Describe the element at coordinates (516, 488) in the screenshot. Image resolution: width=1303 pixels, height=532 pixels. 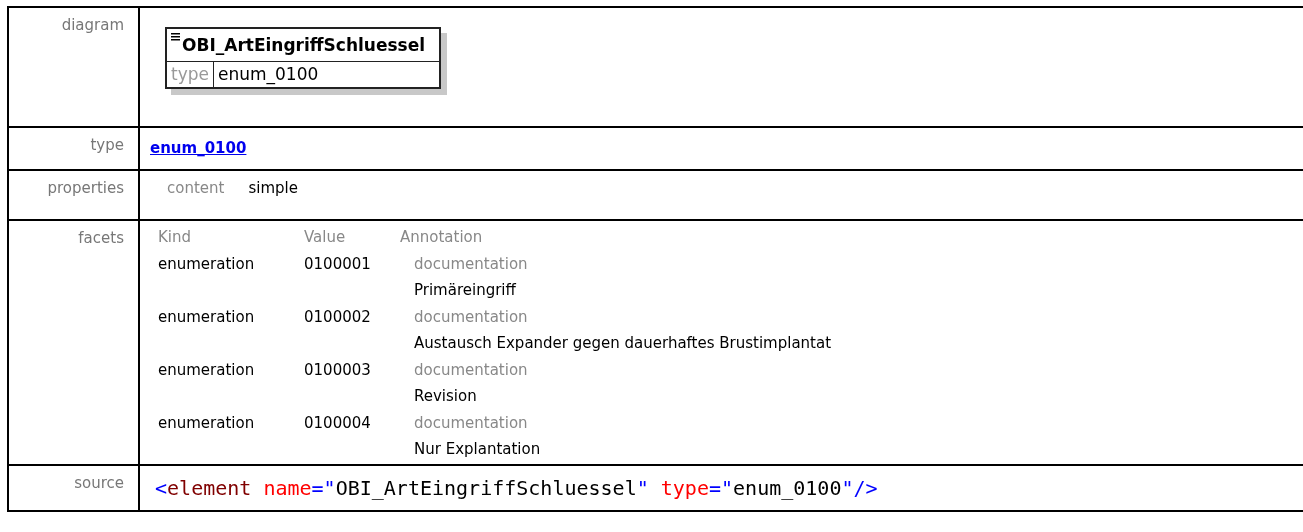
I see `source-code: <element name="OBI_ArtEingriffSchluessel" type="enum_0100"/>` at that location.